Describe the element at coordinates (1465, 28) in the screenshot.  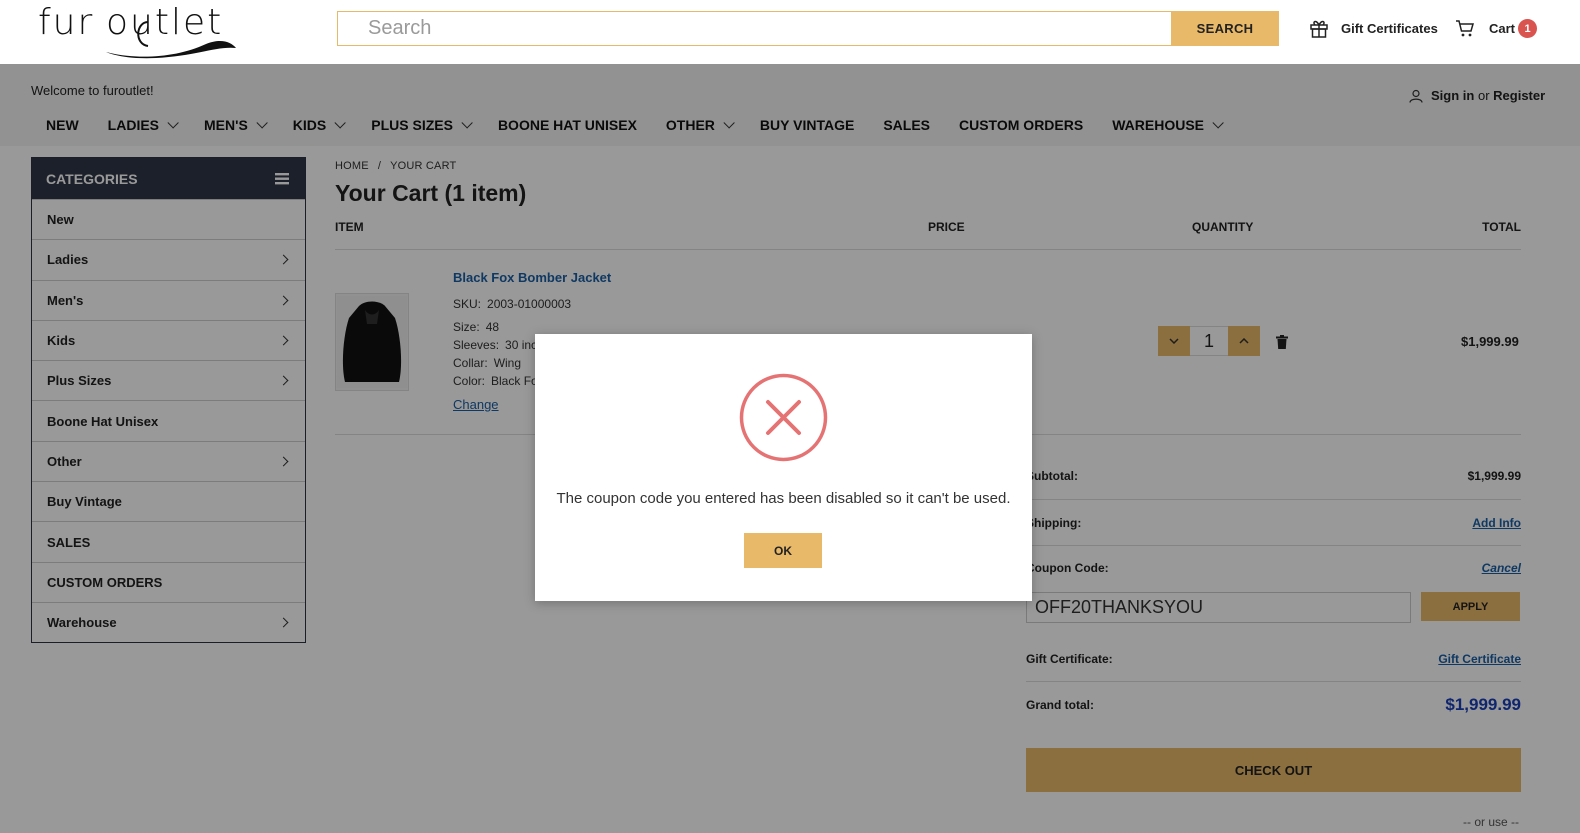
I see `cart-icon` at that location.